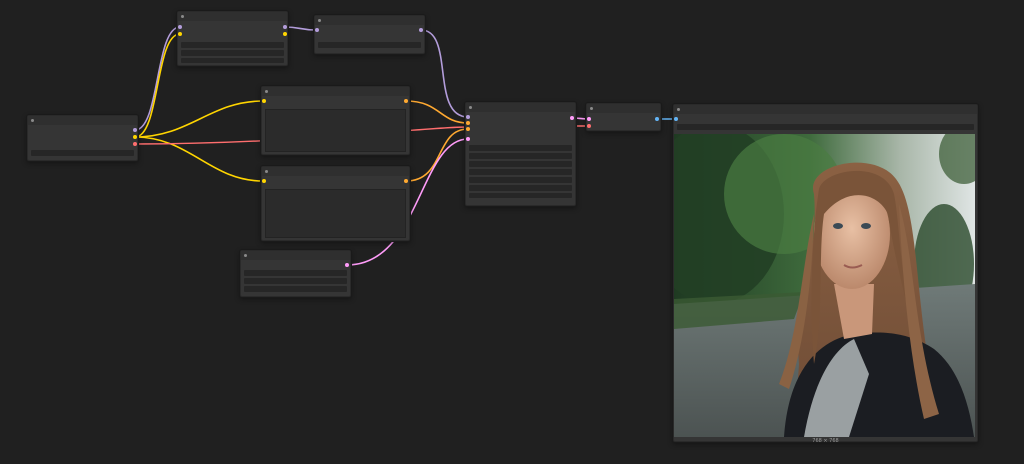  I want to click on preview-image-in-port, so click(676, 119).